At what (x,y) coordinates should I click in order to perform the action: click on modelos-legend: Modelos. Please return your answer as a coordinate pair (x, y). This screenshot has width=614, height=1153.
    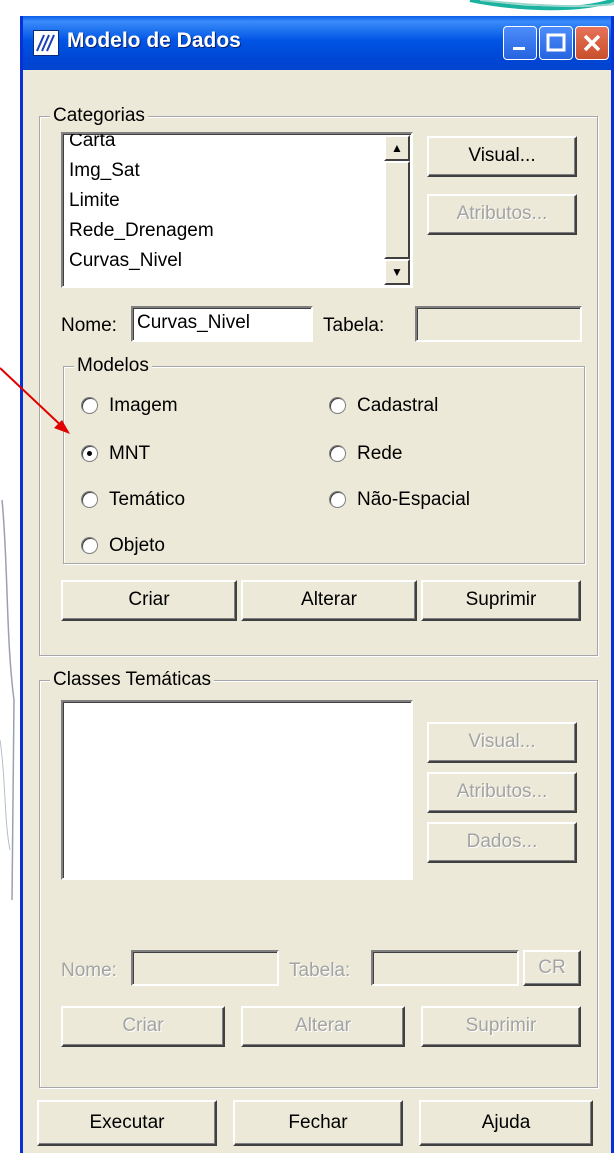
    Looking at the image, I should click on (113, 366).